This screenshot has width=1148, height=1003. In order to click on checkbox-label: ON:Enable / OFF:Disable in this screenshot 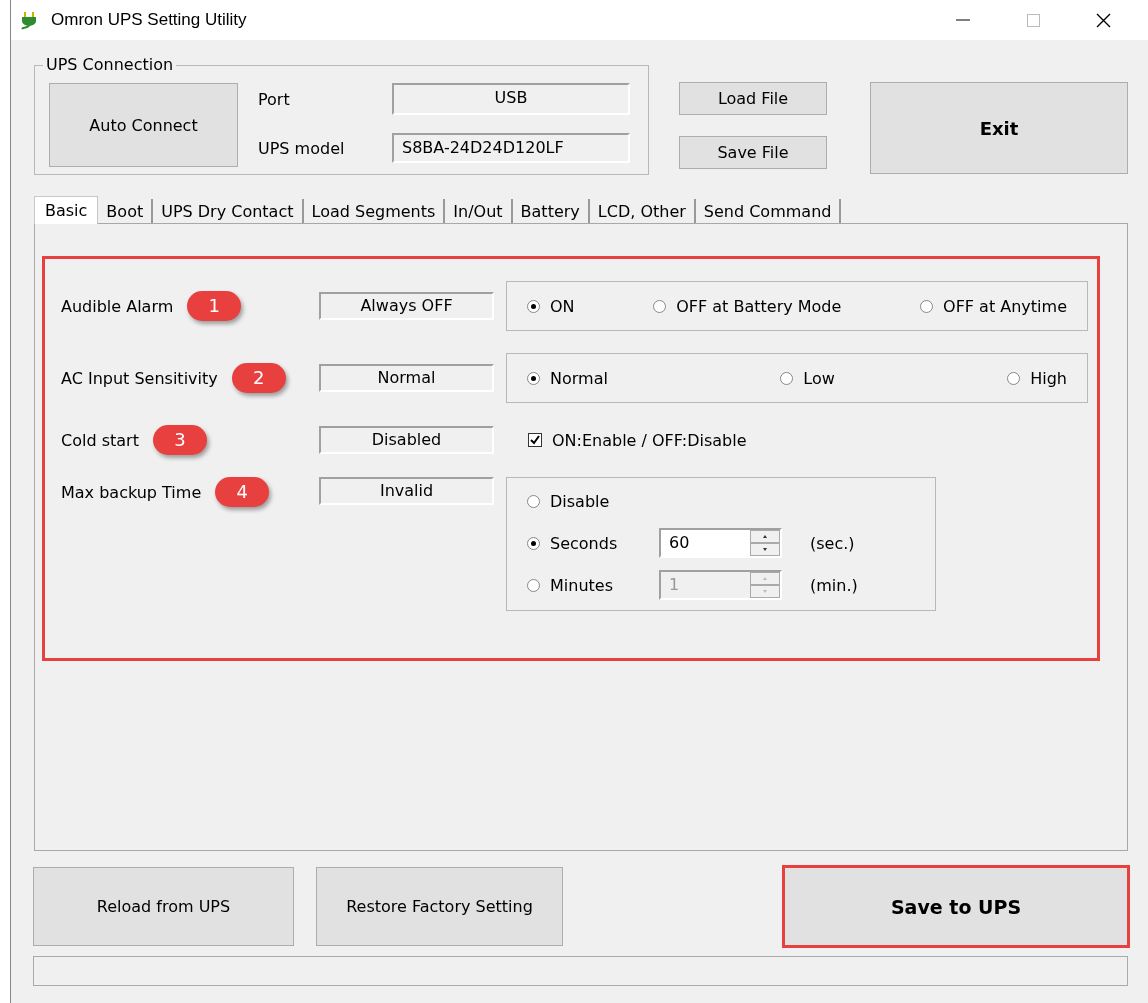, I will do `click(649, 440)`.